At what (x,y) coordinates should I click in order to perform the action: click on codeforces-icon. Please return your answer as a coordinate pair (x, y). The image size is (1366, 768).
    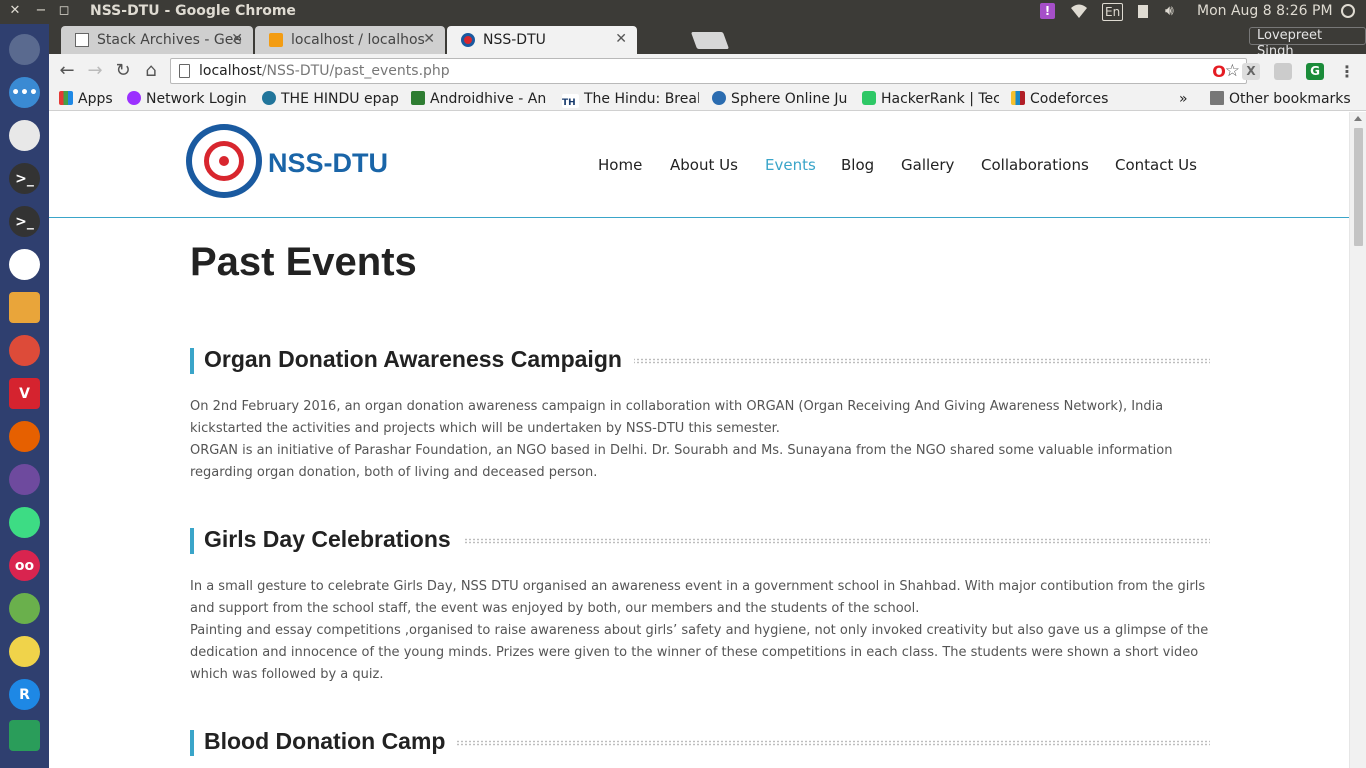
    Looking at the image, I should click on (1018, 98).